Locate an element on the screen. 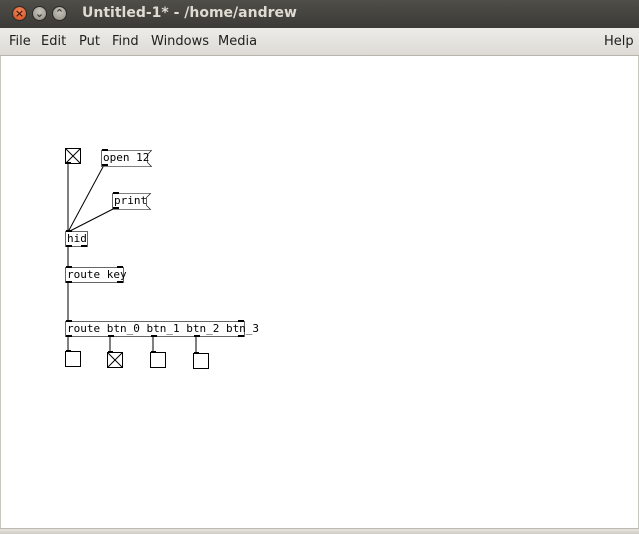 The width and height of the screenshot is (639, 534). object-hid-label: hid is located at coordinates (77, 238).